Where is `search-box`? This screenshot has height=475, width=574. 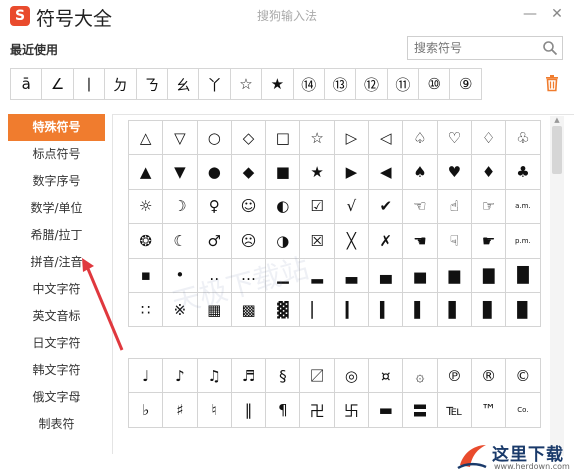
search-box is located at coordinates (485, 48).